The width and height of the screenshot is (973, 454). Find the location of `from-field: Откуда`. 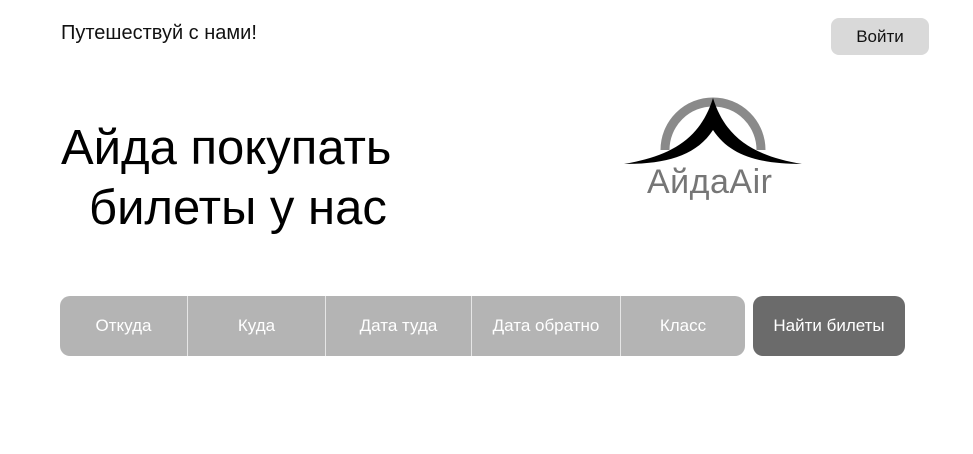

from-field: Откуда is located at coordinates (124, 326).